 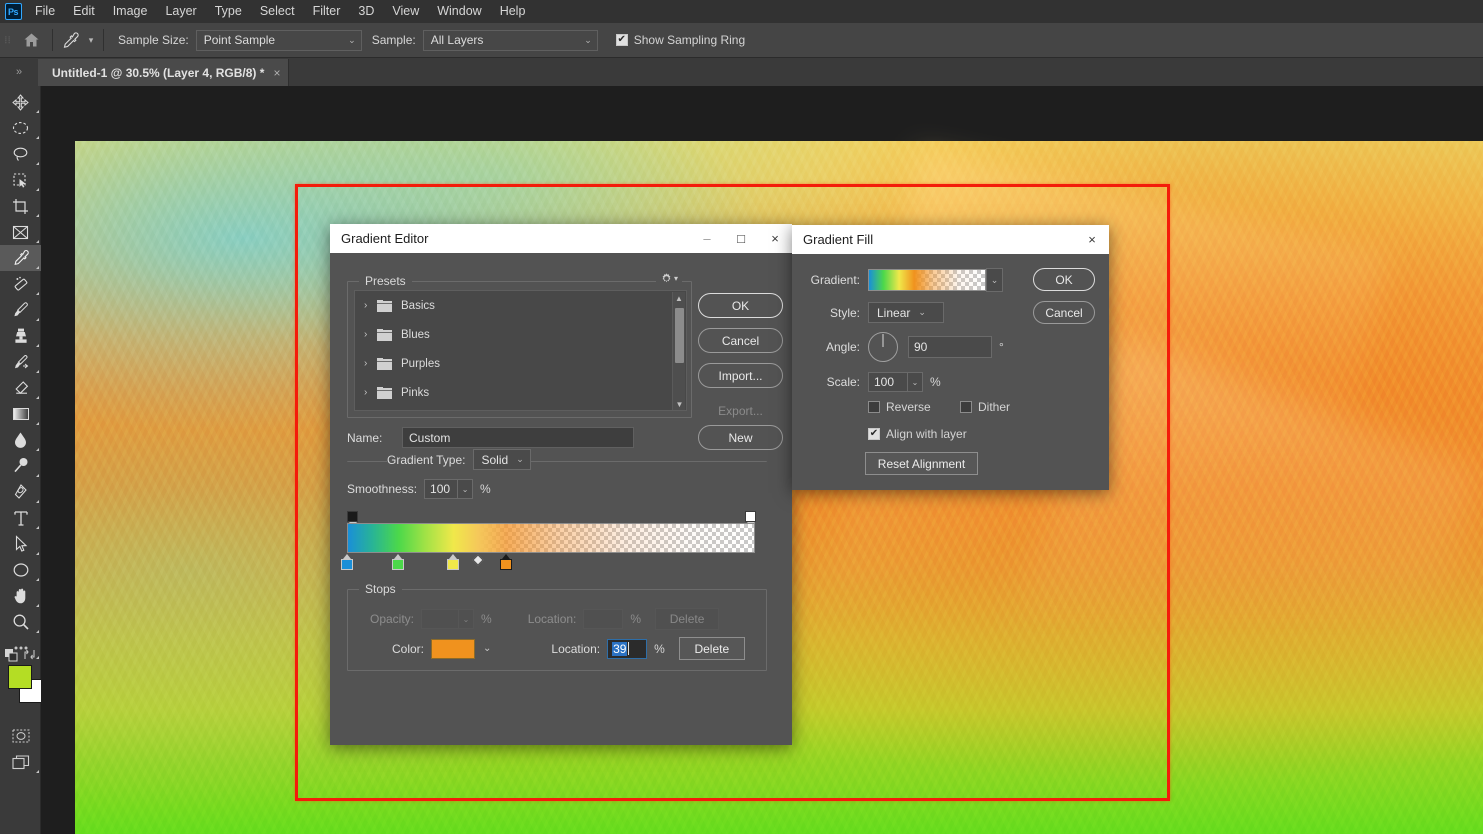 I want to click on menu-3d: 3D, so click(x=366, y=11).